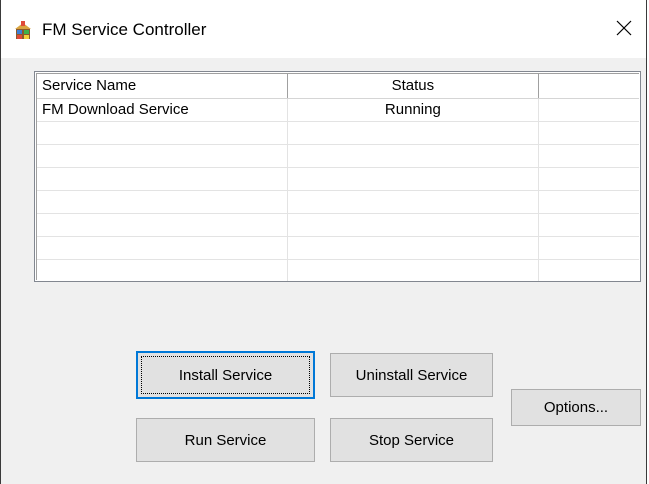 The height and width of the screenshot is (484, 649). I want to click on run-service-label: Run Service, so click(225, 440).